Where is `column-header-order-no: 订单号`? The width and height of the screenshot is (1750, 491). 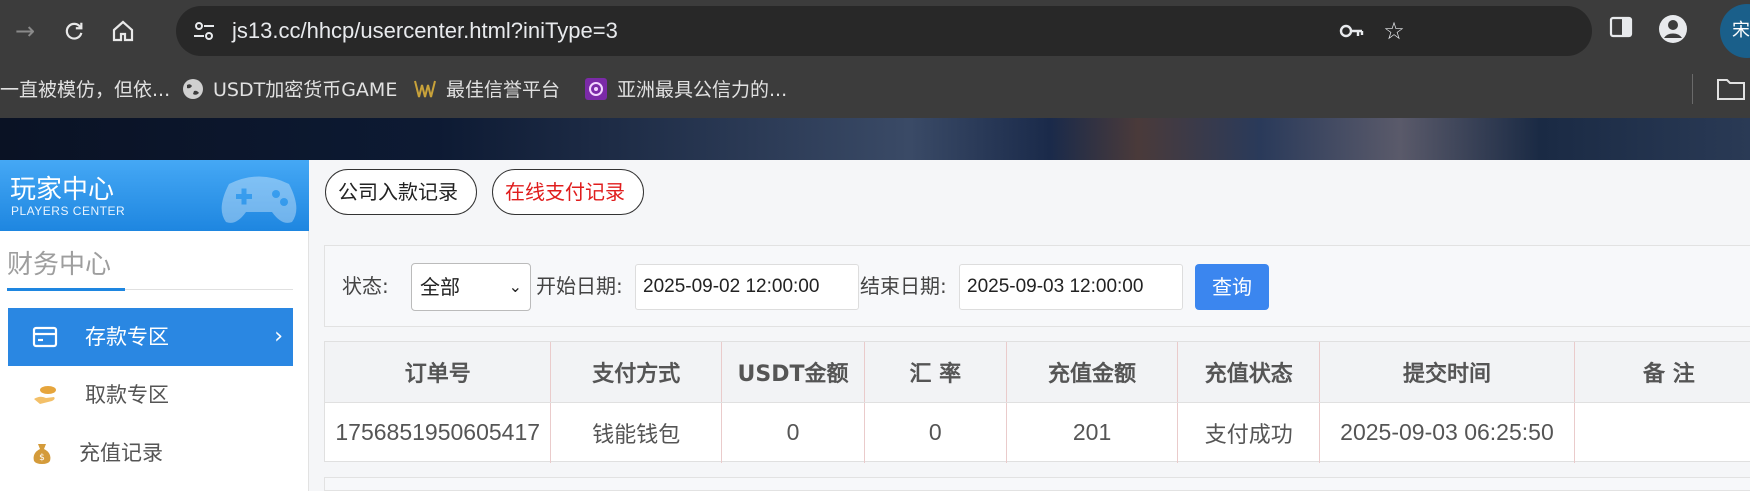
column-header-order-no: 订单号 is located at coordinates (438, 372).